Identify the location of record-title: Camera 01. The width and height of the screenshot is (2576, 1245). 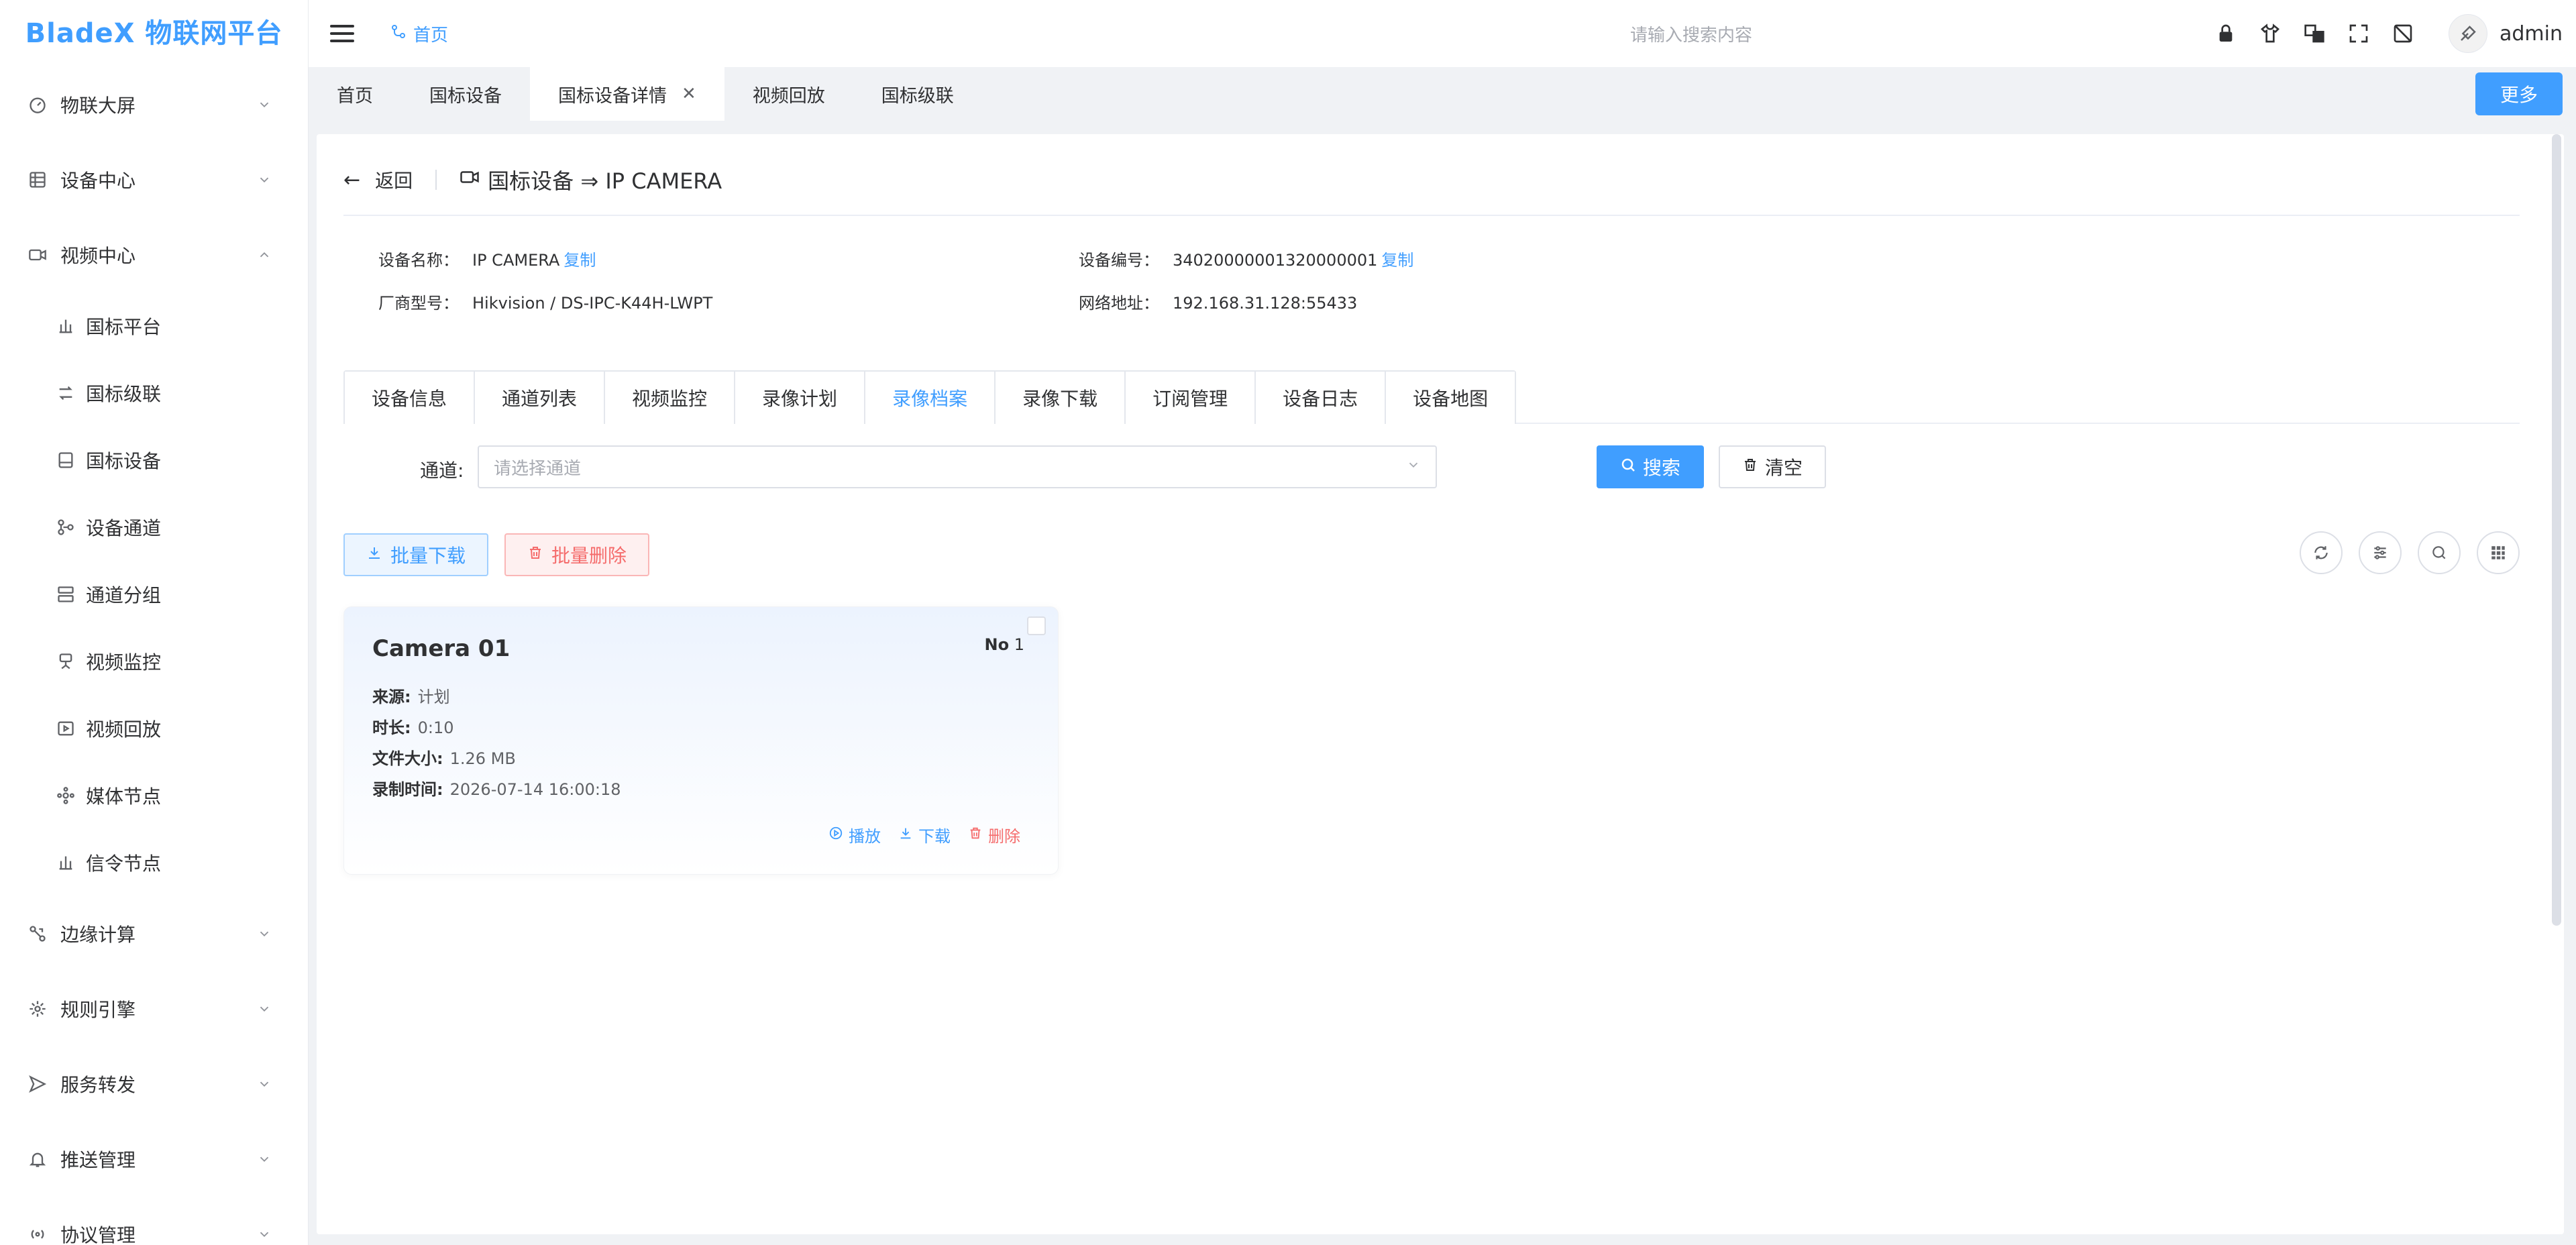
(441, 648).